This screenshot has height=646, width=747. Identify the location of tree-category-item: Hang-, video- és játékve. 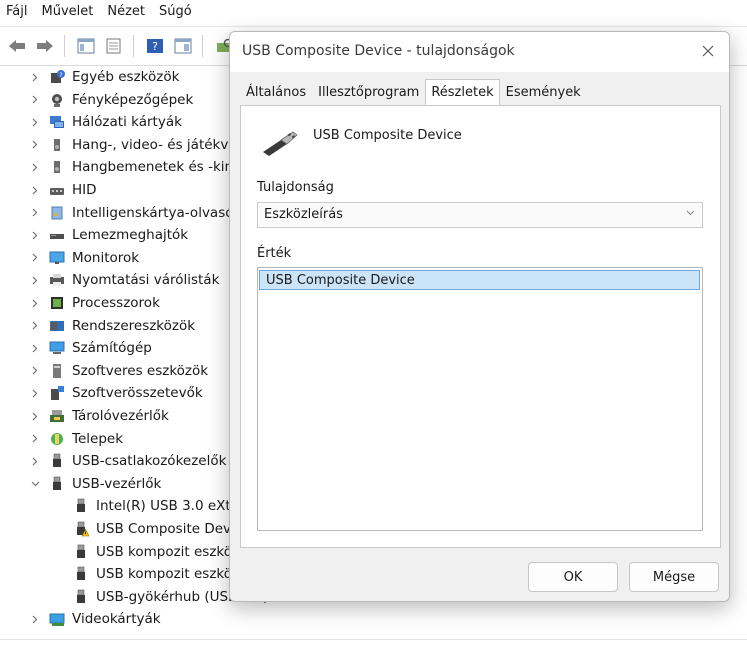
(134, 145).